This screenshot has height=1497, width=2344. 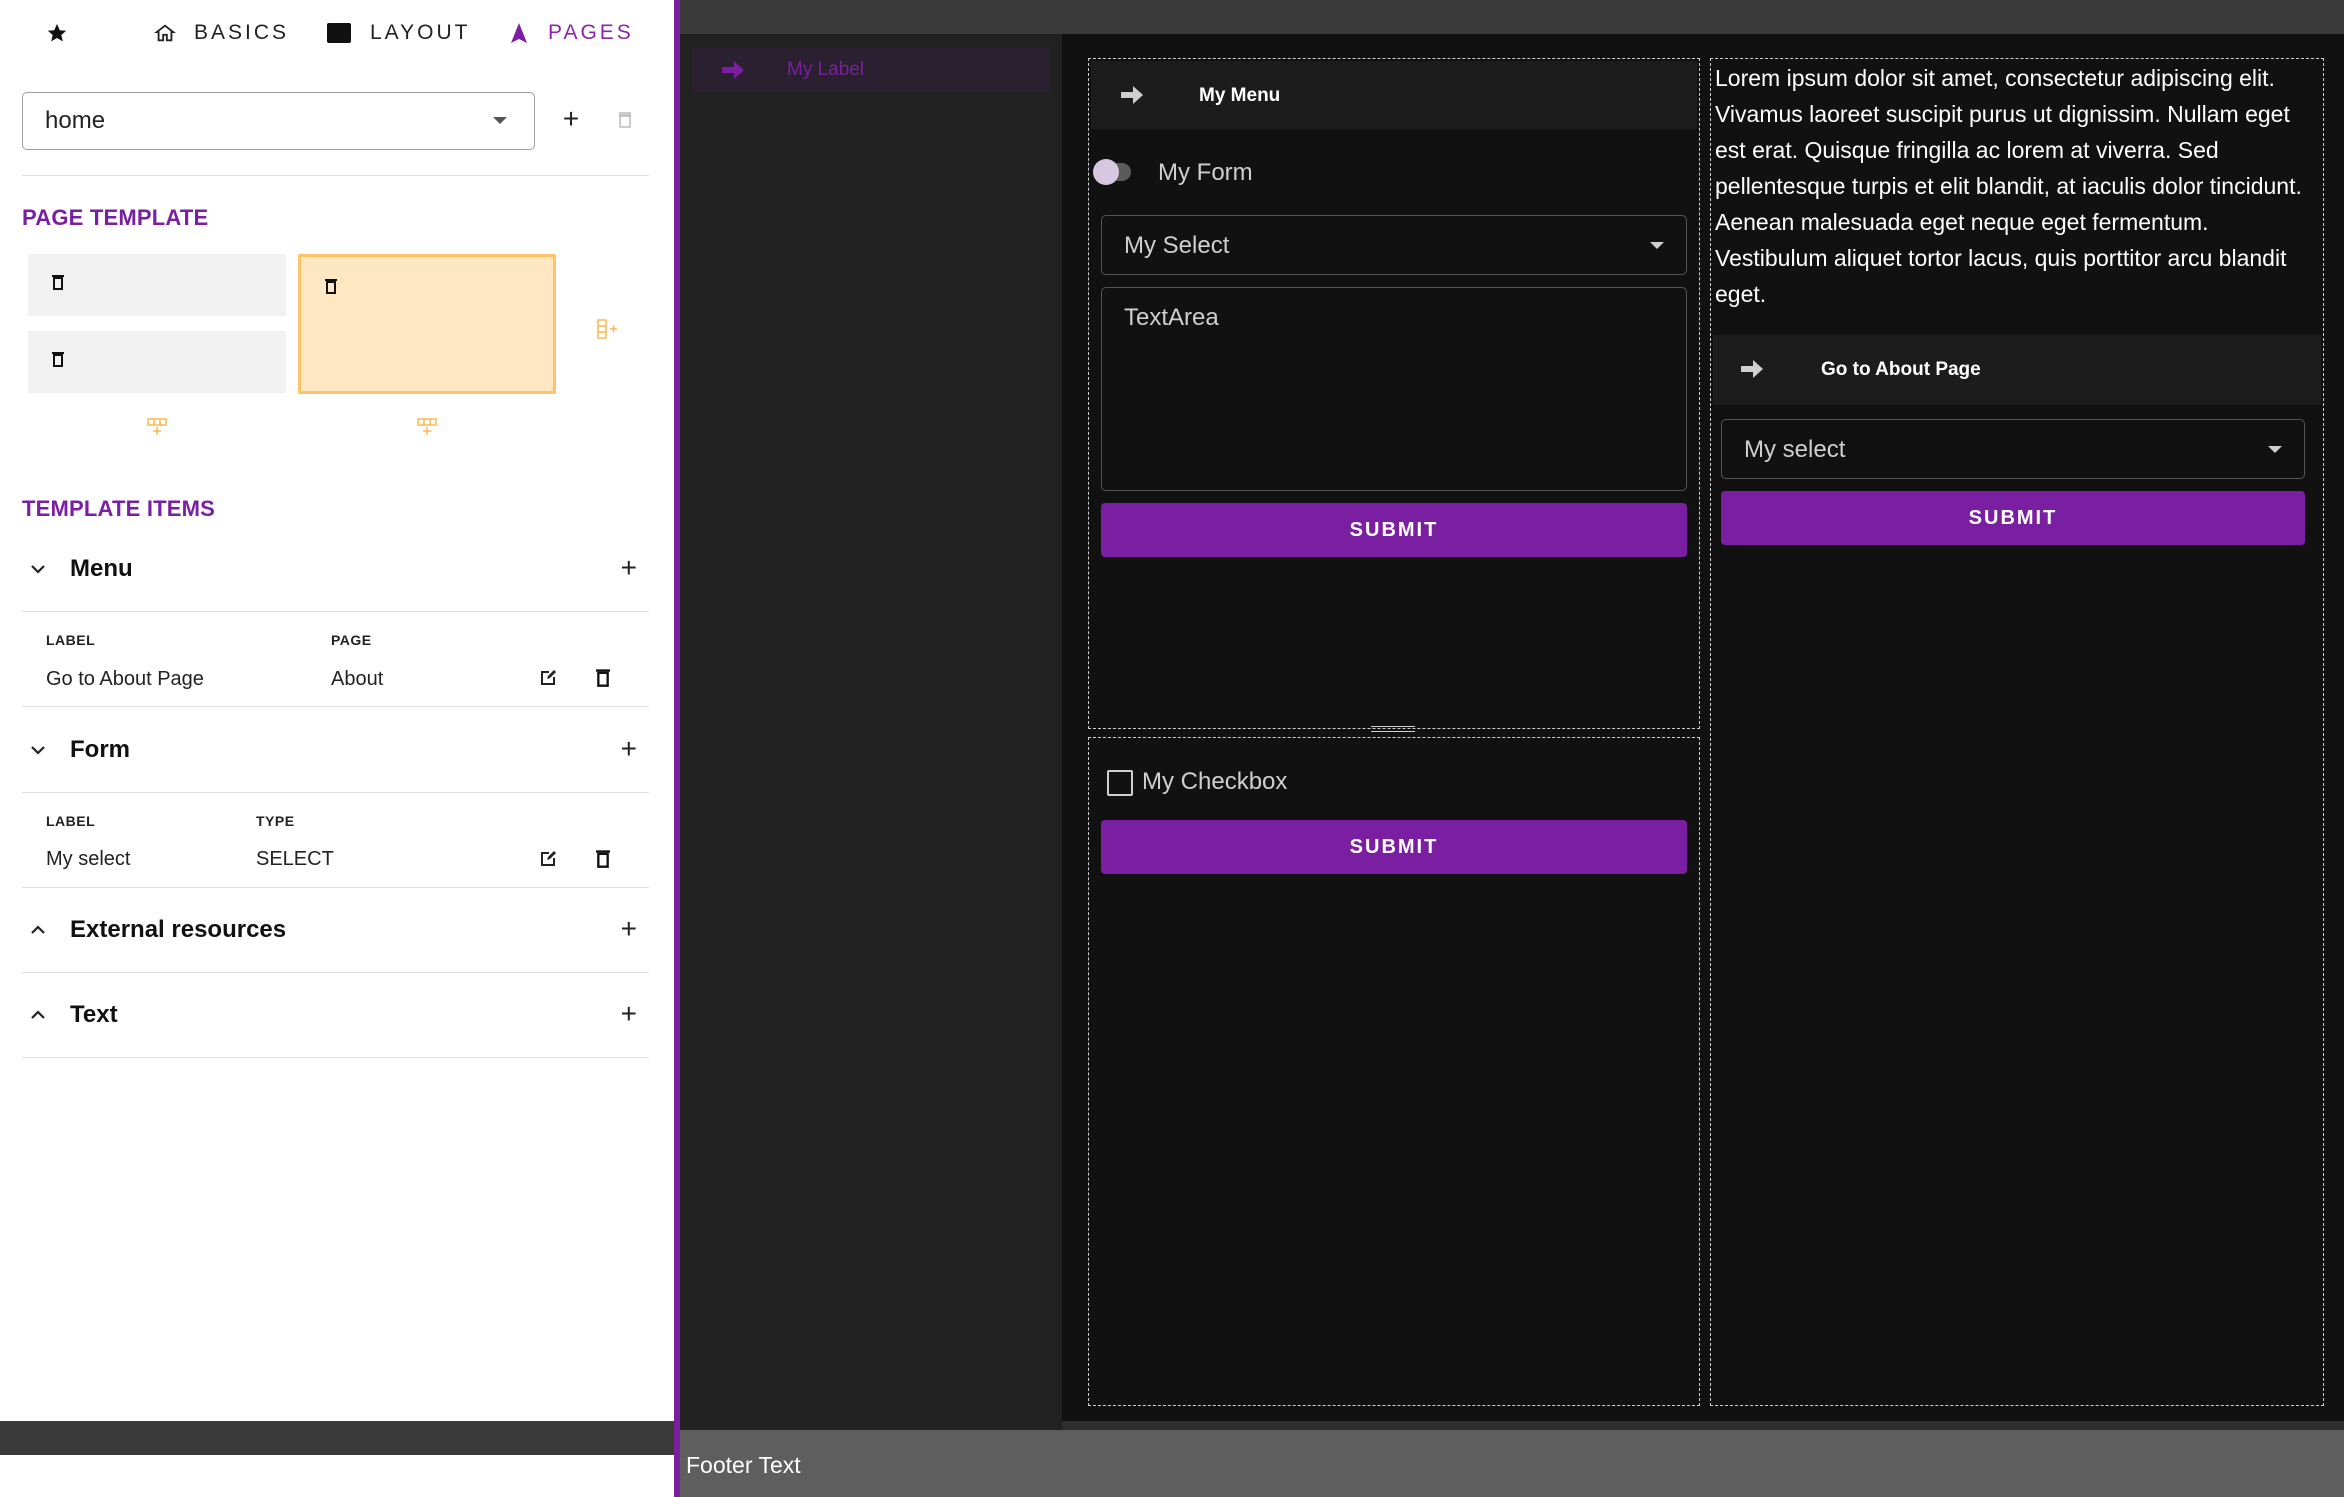 I want to click on row-resize-handle, so click(x=1393, y=729).